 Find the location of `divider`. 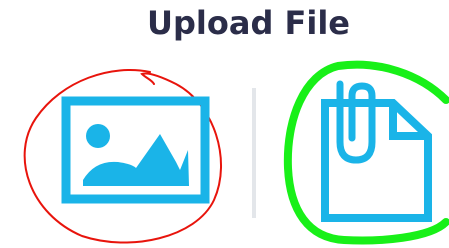

divider is located at coordinates (254, 153).